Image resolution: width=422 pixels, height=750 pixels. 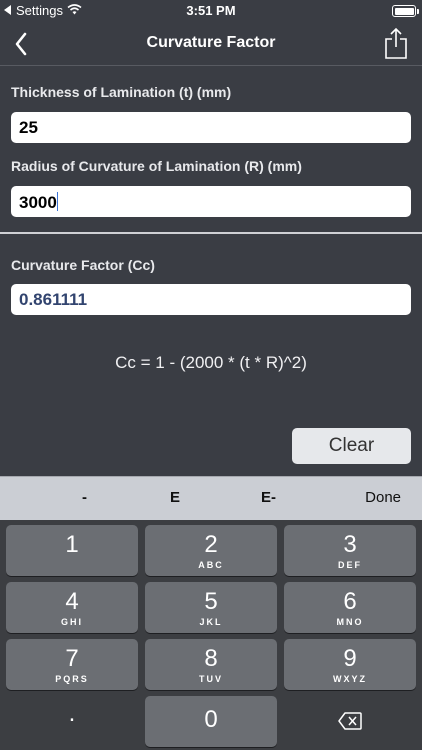 I want to click on key-digit: 6, so click(x=350, y=601).